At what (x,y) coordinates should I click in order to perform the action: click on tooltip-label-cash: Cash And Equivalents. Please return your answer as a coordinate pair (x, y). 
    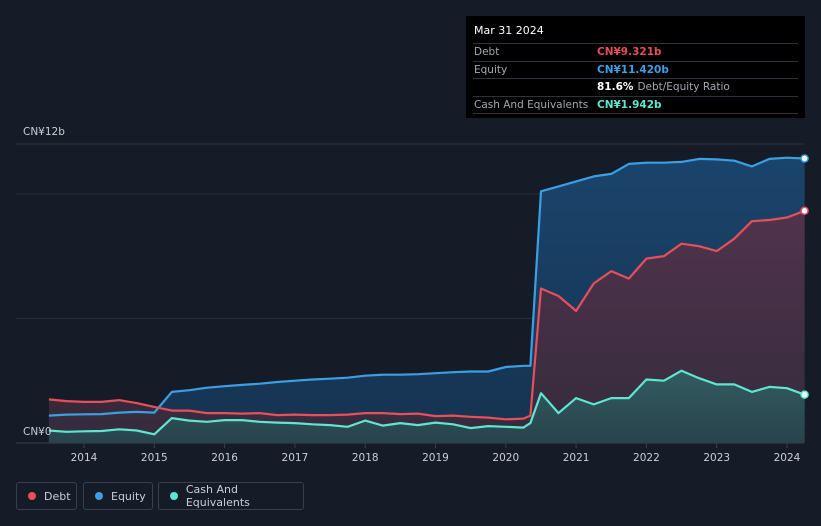
    Looking at the image, I should click on (531, 104).